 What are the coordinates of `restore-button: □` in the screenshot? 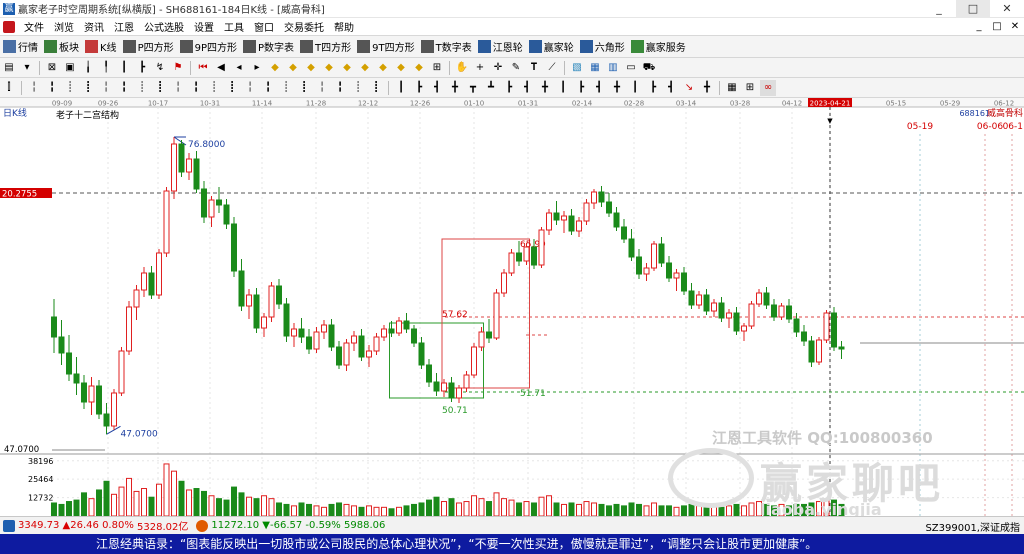 It's located at (973, 9).